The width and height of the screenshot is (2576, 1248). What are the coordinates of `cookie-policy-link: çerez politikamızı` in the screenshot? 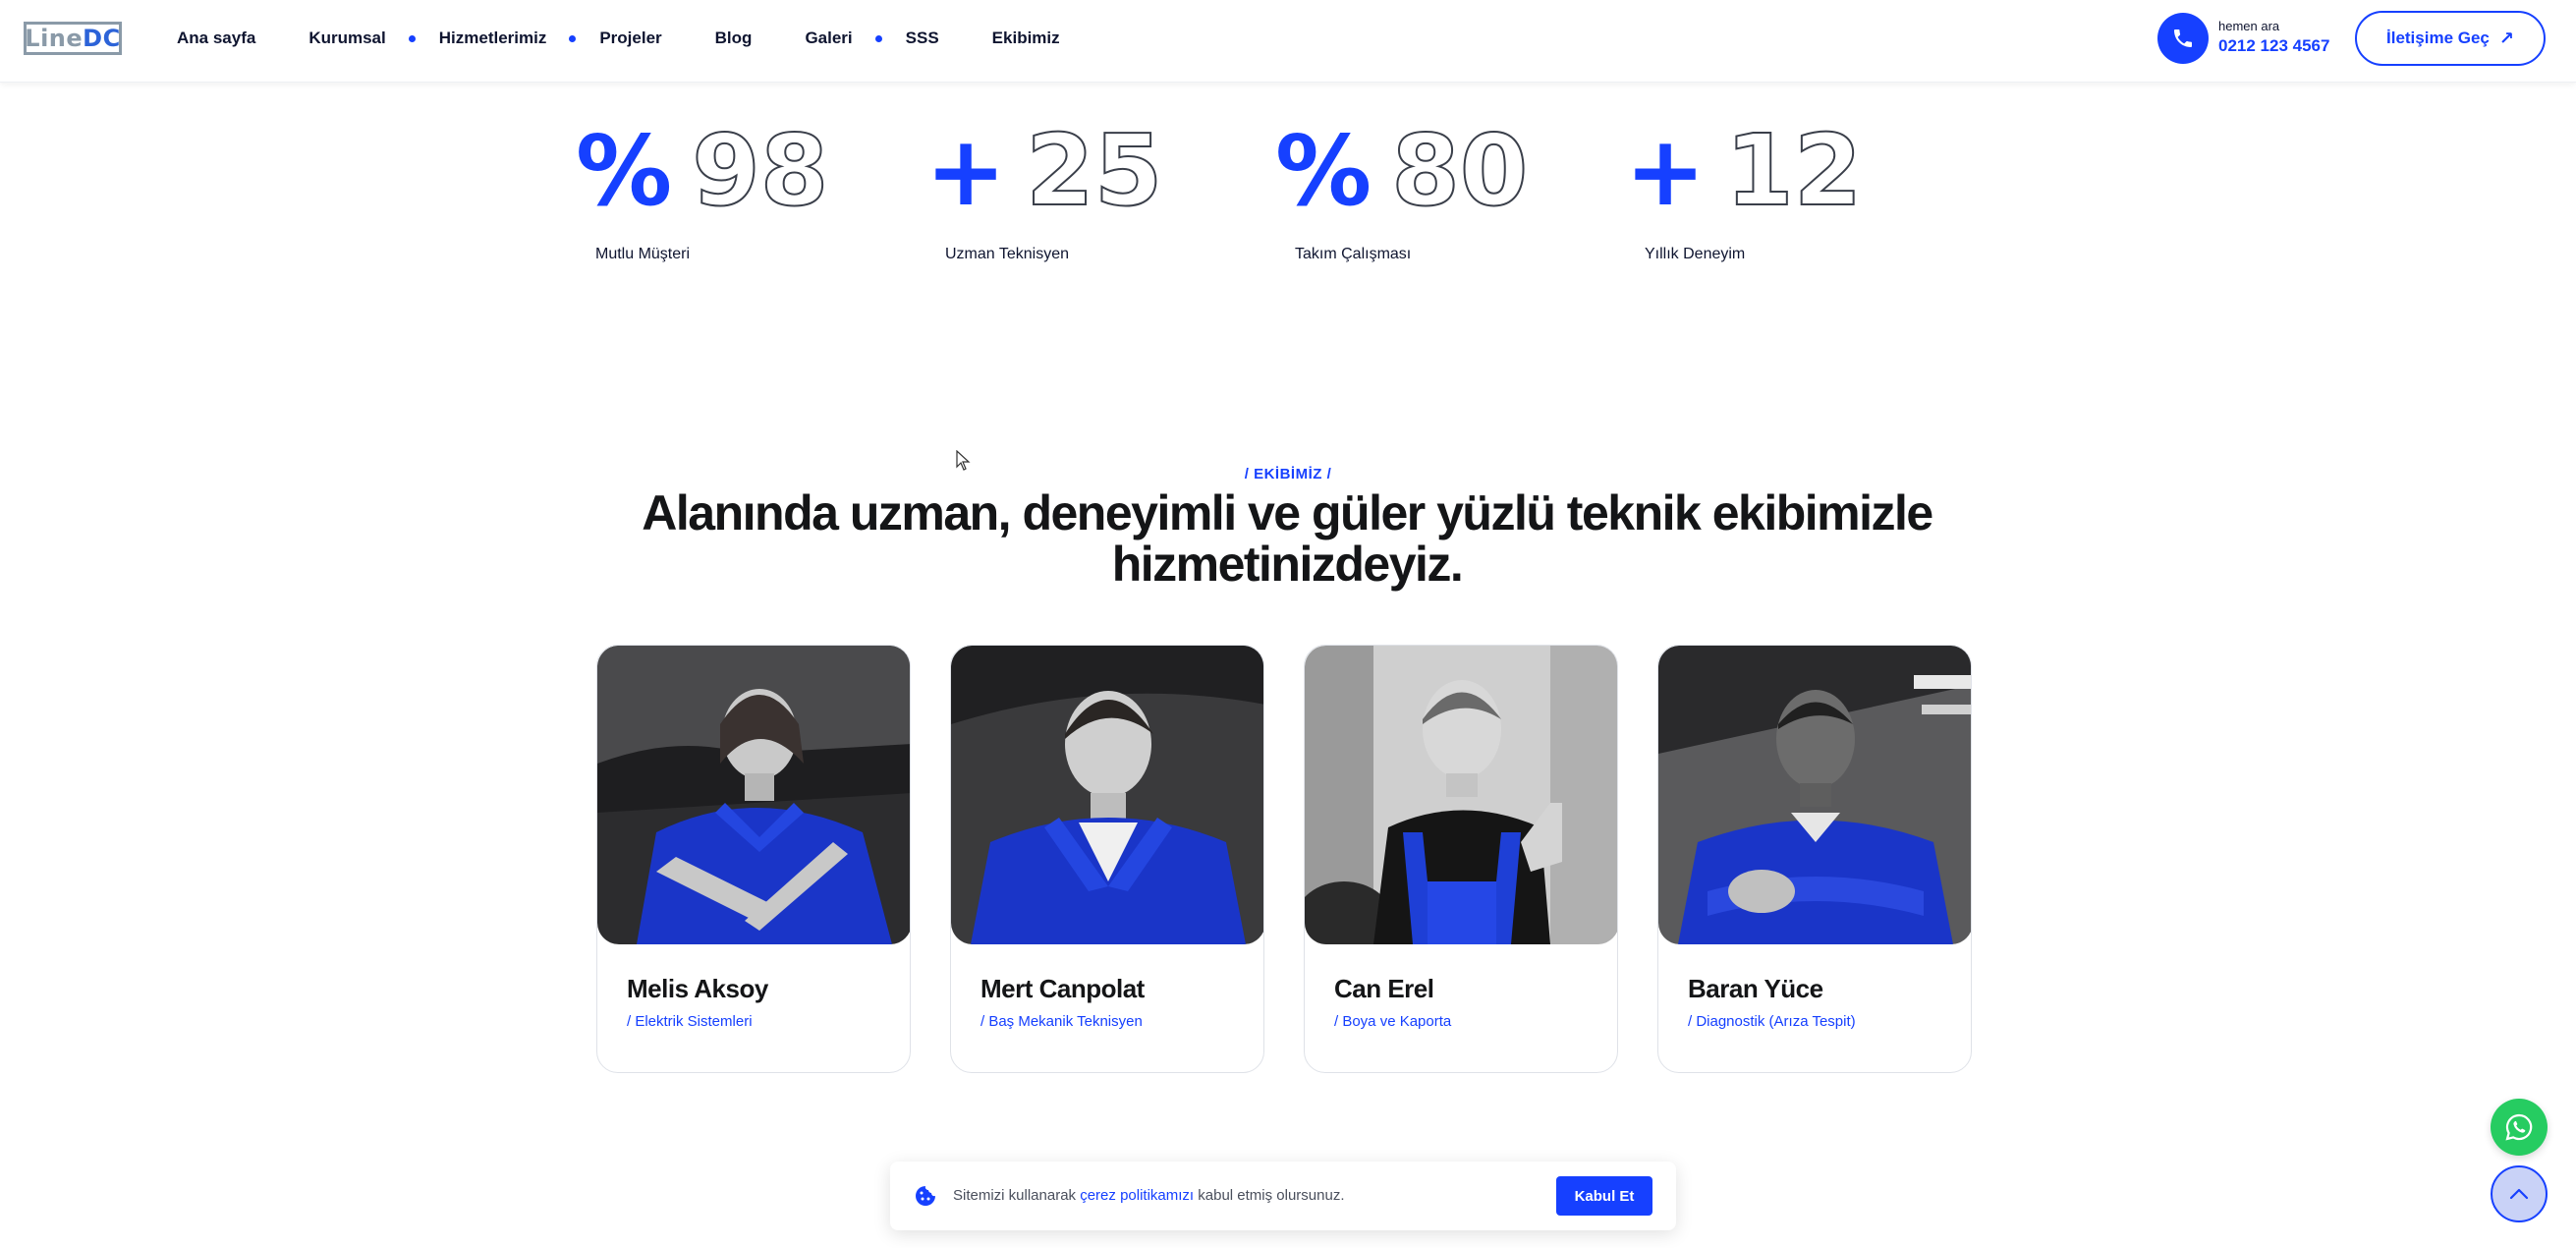 It's located at (1137, 1195).